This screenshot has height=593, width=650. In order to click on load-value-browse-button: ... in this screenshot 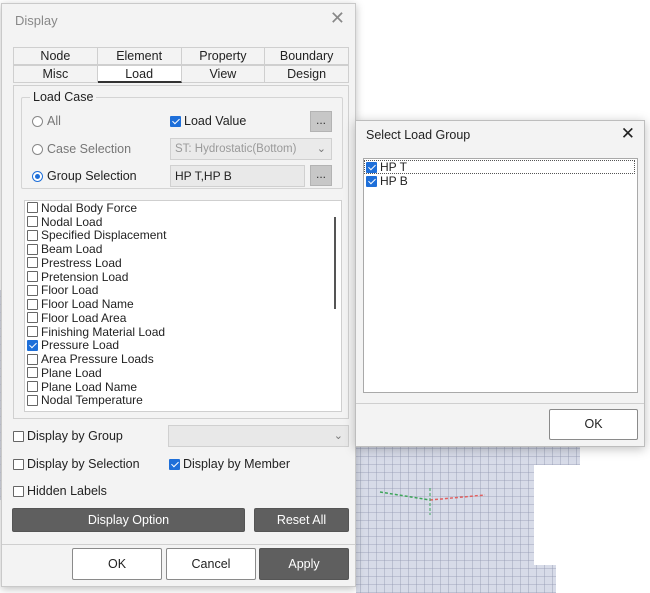, I will do `click(321, 121)`.